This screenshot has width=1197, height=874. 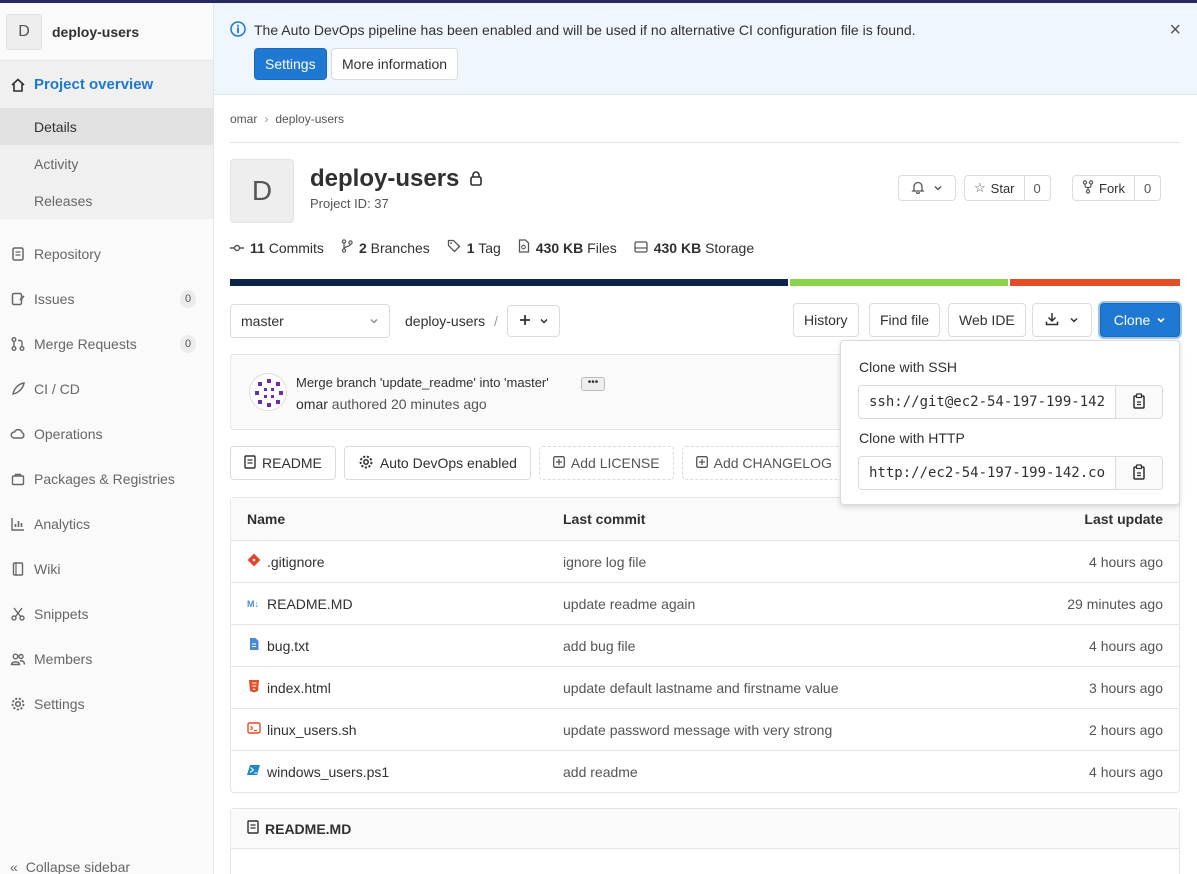 I want to click on breadcrumb-owner: omar, so click(x=243, y=119).